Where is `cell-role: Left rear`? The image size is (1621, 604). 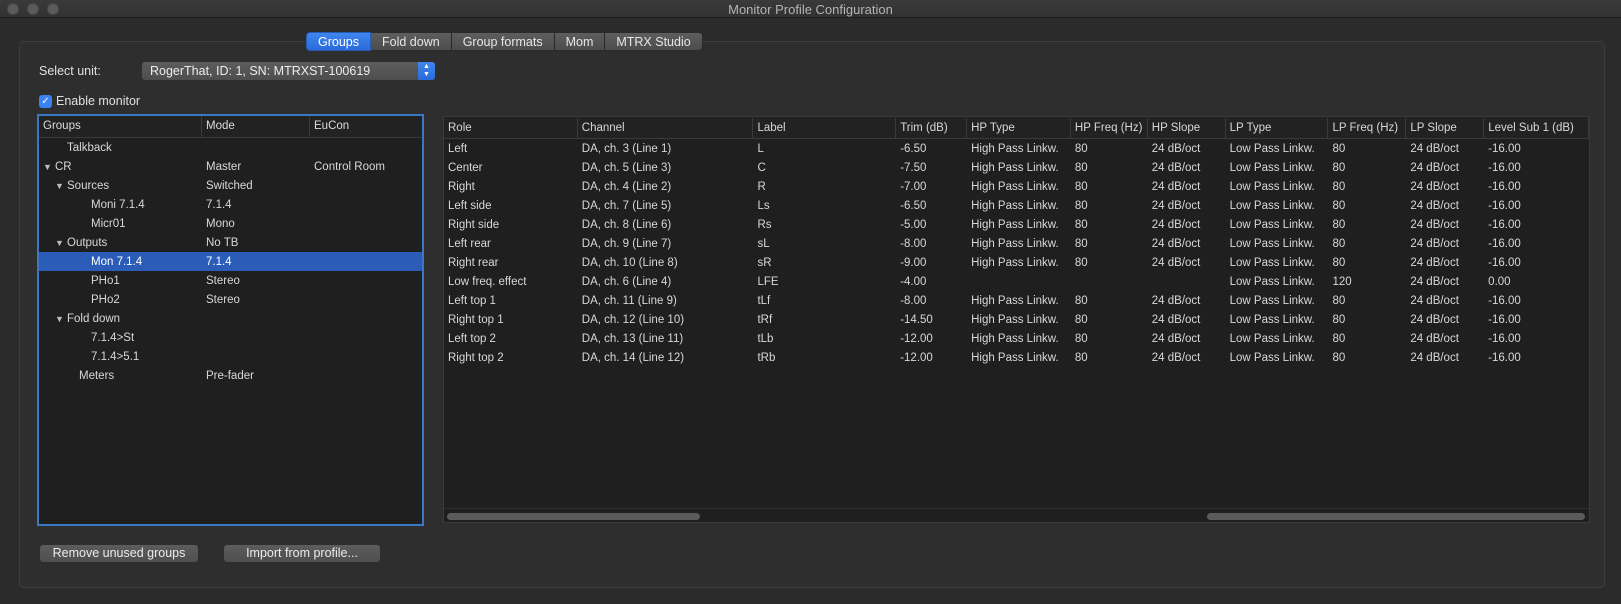
cell-role: Left rear is located at coordinates (511, 244).